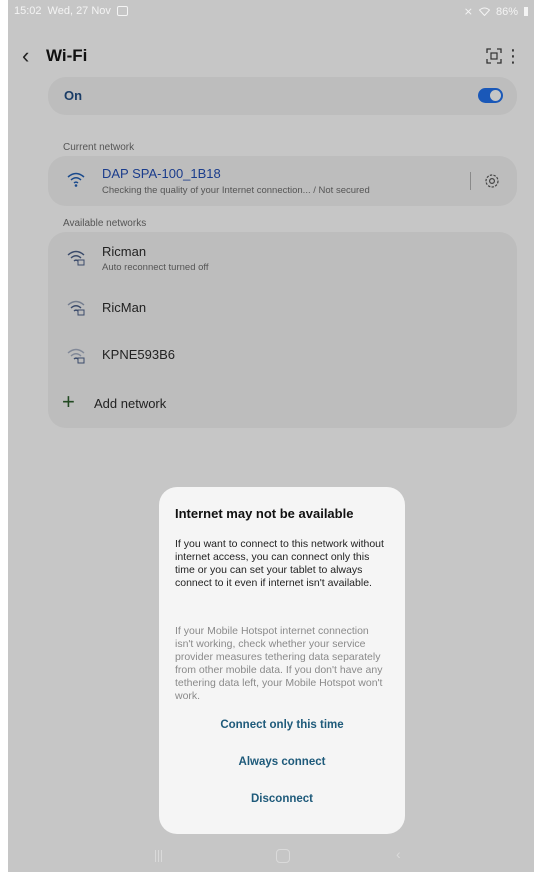 This screenshot has height=872, width=542. Describe the element at coordinates (271, 855) in the screenshot. I see `navigation-bar: ‹` at that location.